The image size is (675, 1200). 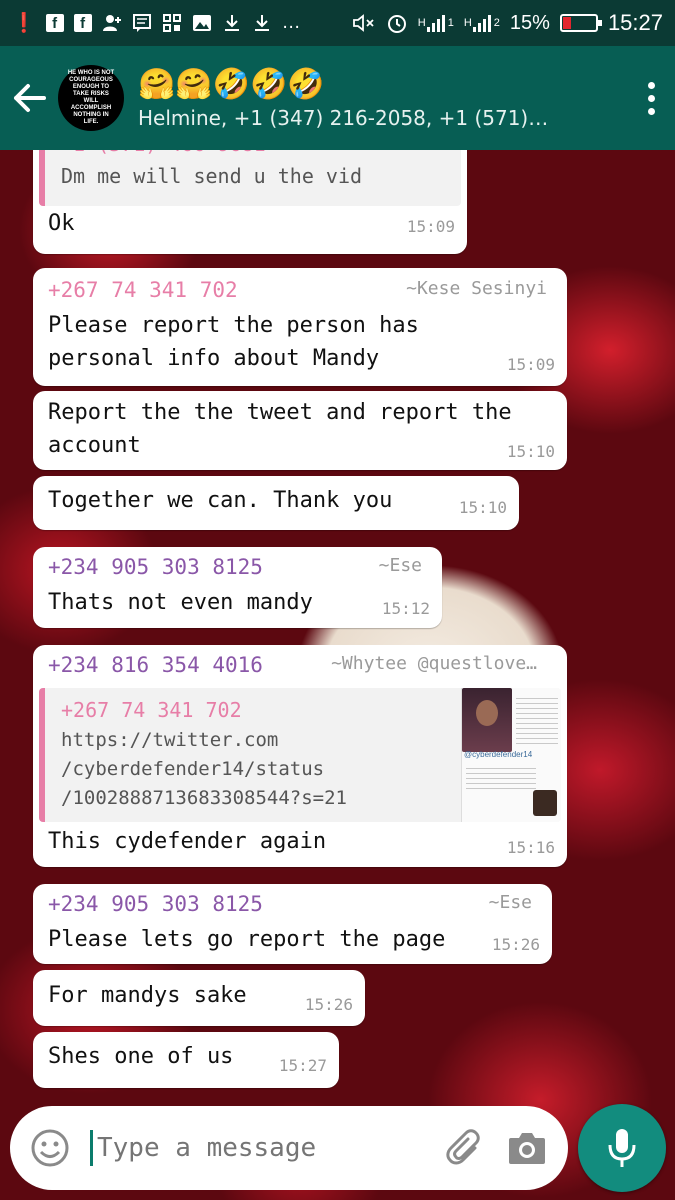 What do you see at coordinates (436, 23) in the screenshot?
I see `signal-sim1-icon: H 1` at bounding box center [436, 23].